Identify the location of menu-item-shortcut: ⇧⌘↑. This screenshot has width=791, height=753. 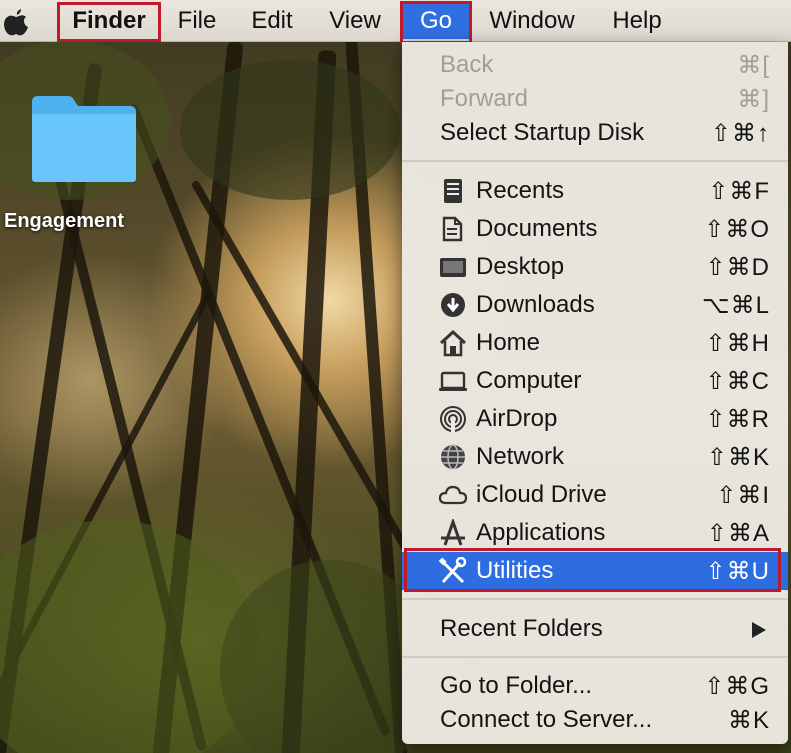
(740, 133).